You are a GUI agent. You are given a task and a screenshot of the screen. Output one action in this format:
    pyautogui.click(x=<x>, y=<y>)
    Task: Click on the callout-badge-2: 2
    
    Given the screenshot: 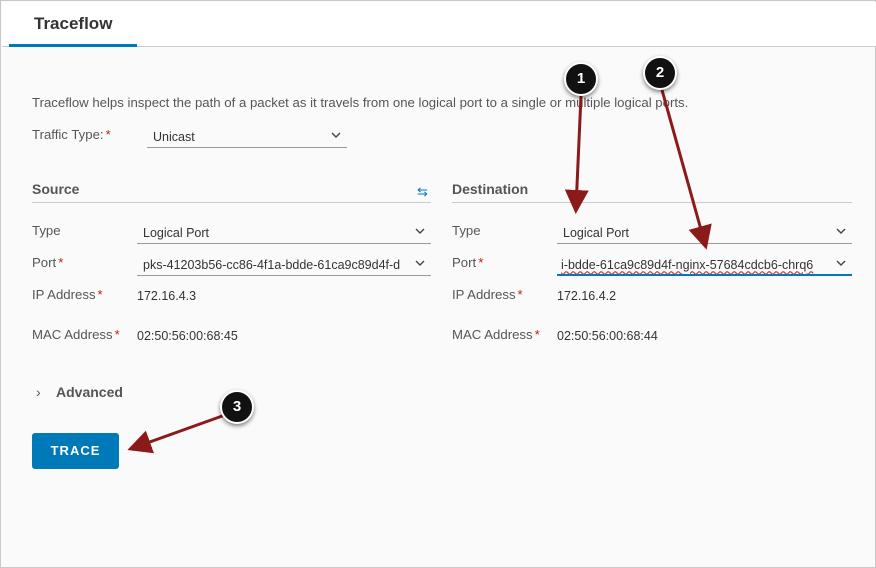 What is the action you would take?
    pyautogui.click(x=660, y=73)
    